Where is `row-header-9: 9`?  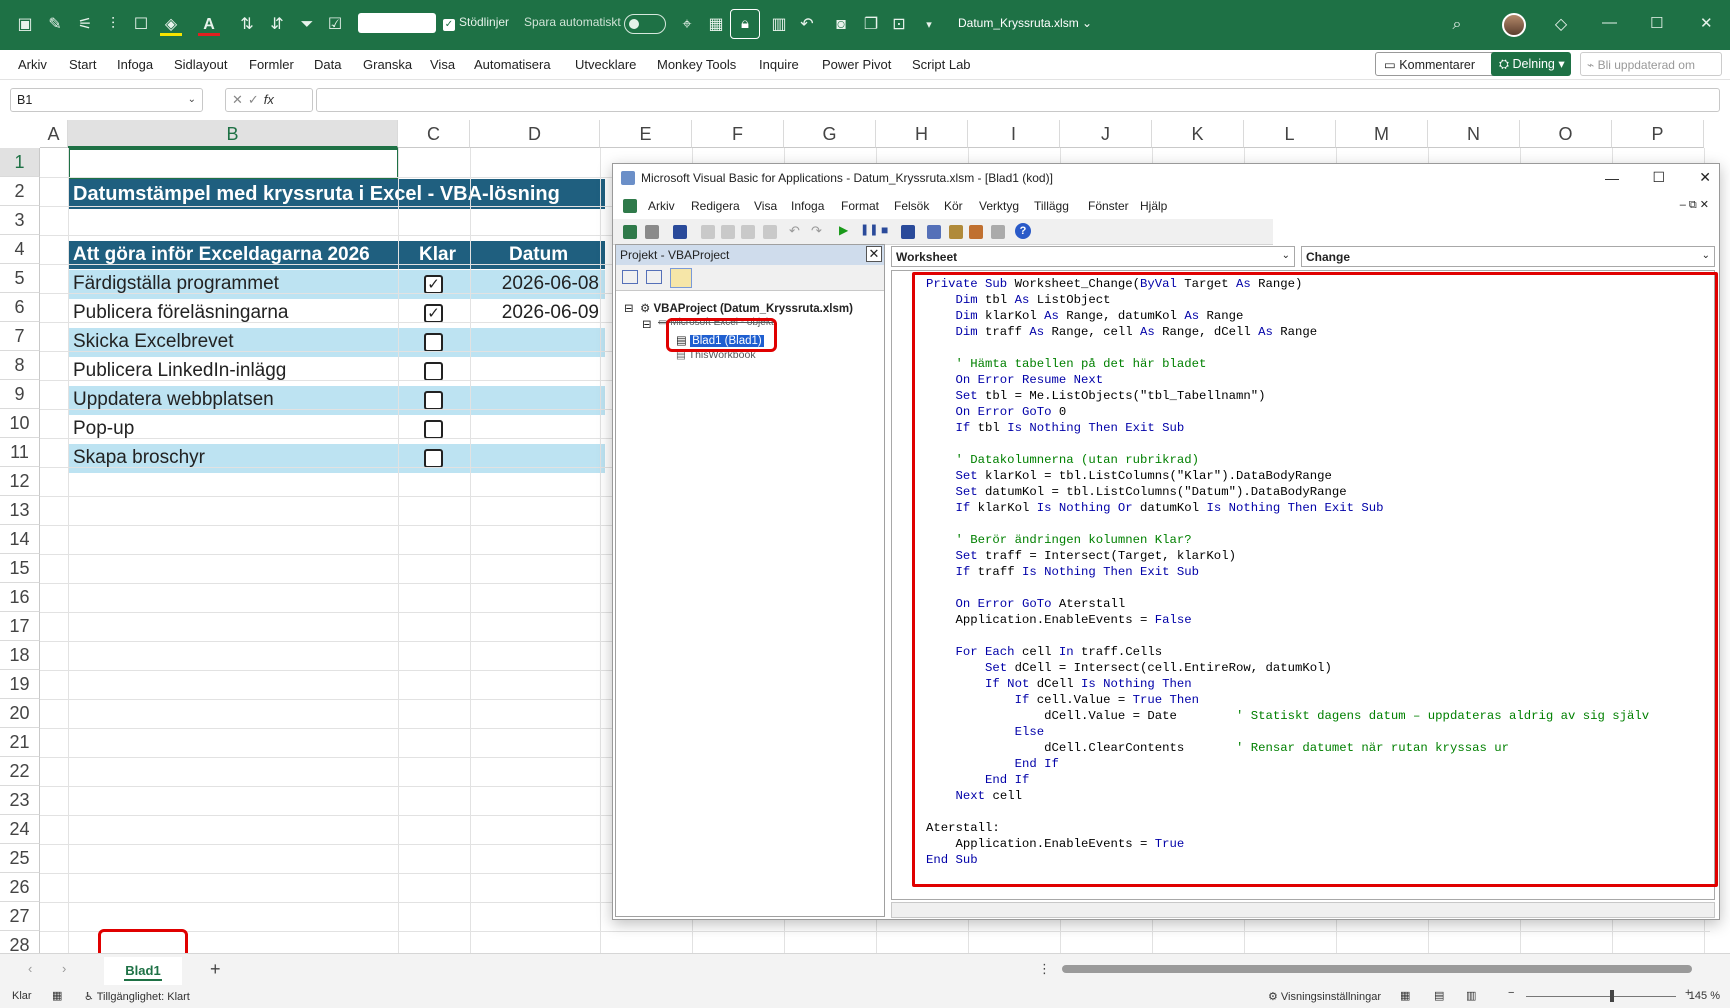
row-header-9: 9 is located at coordinates (20, 394).